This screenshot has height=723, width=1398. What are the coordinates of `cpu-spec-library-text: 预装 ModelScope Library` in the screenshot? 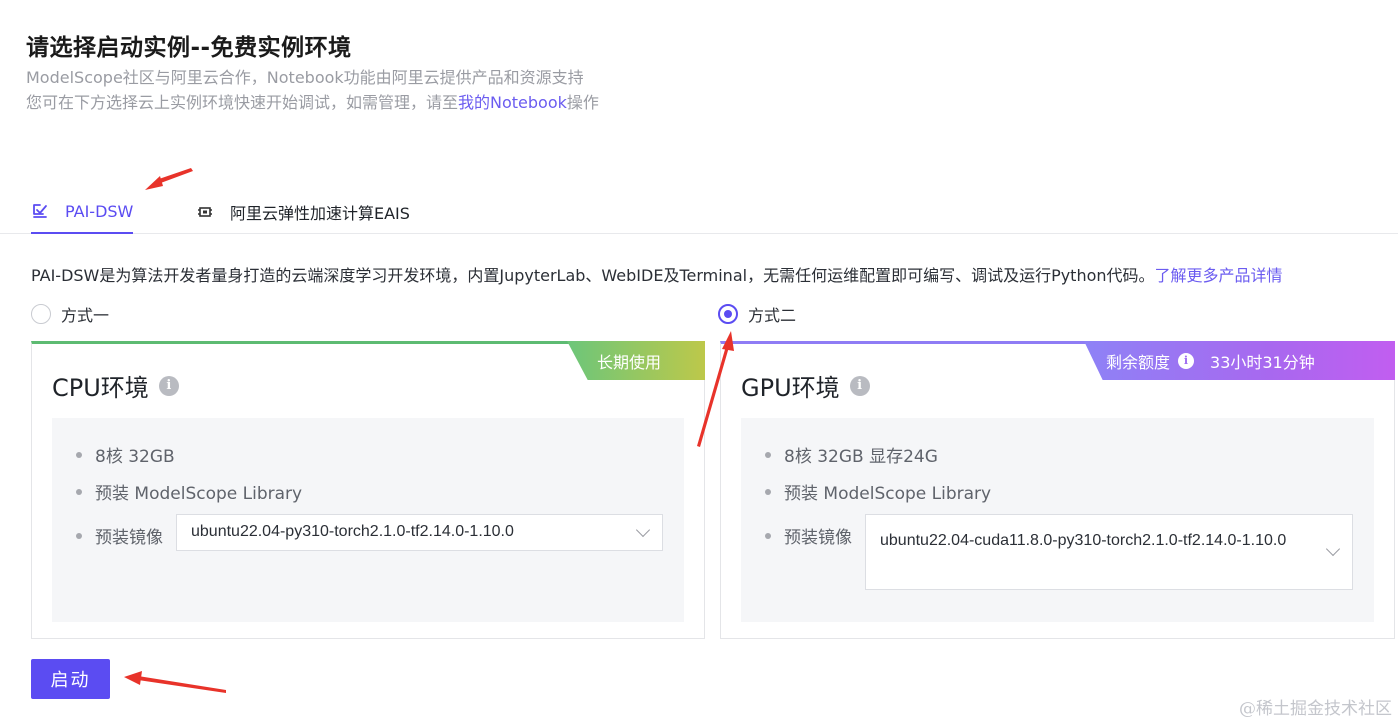 It's located at (199, 494).